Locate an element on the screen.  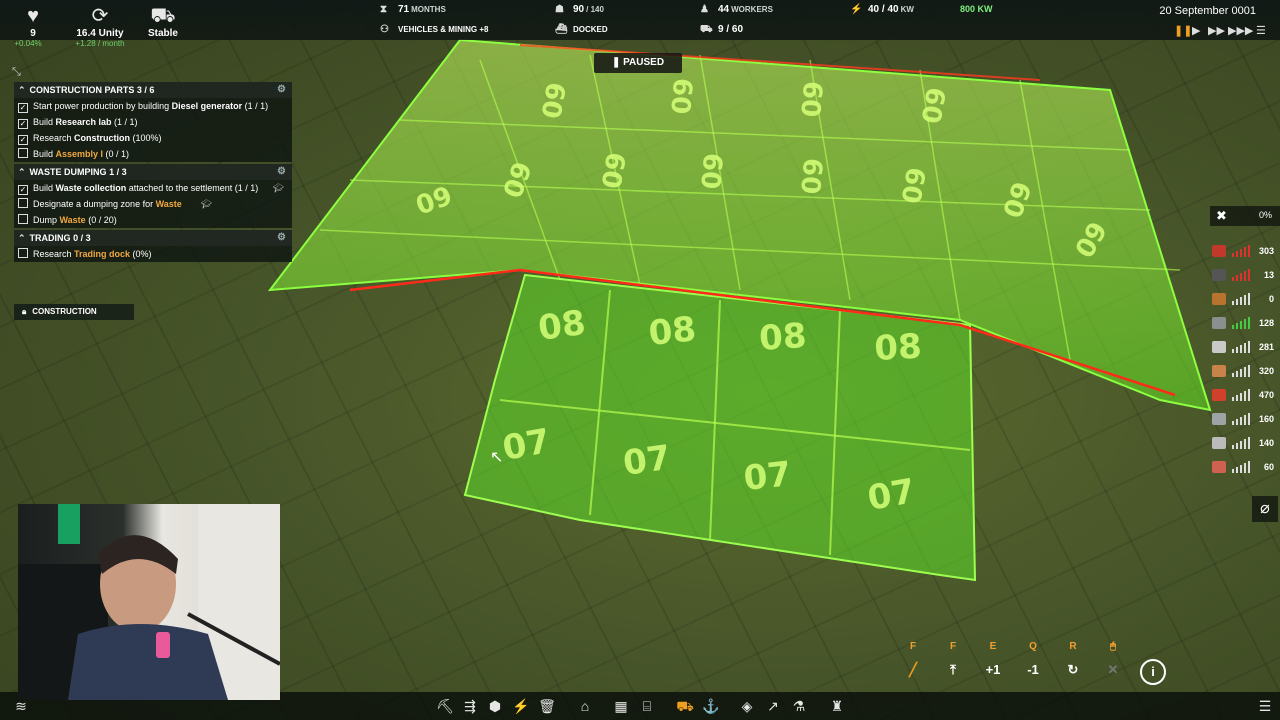
resource-row-construction-parts: 281 is located at coordinates (1245, 348).